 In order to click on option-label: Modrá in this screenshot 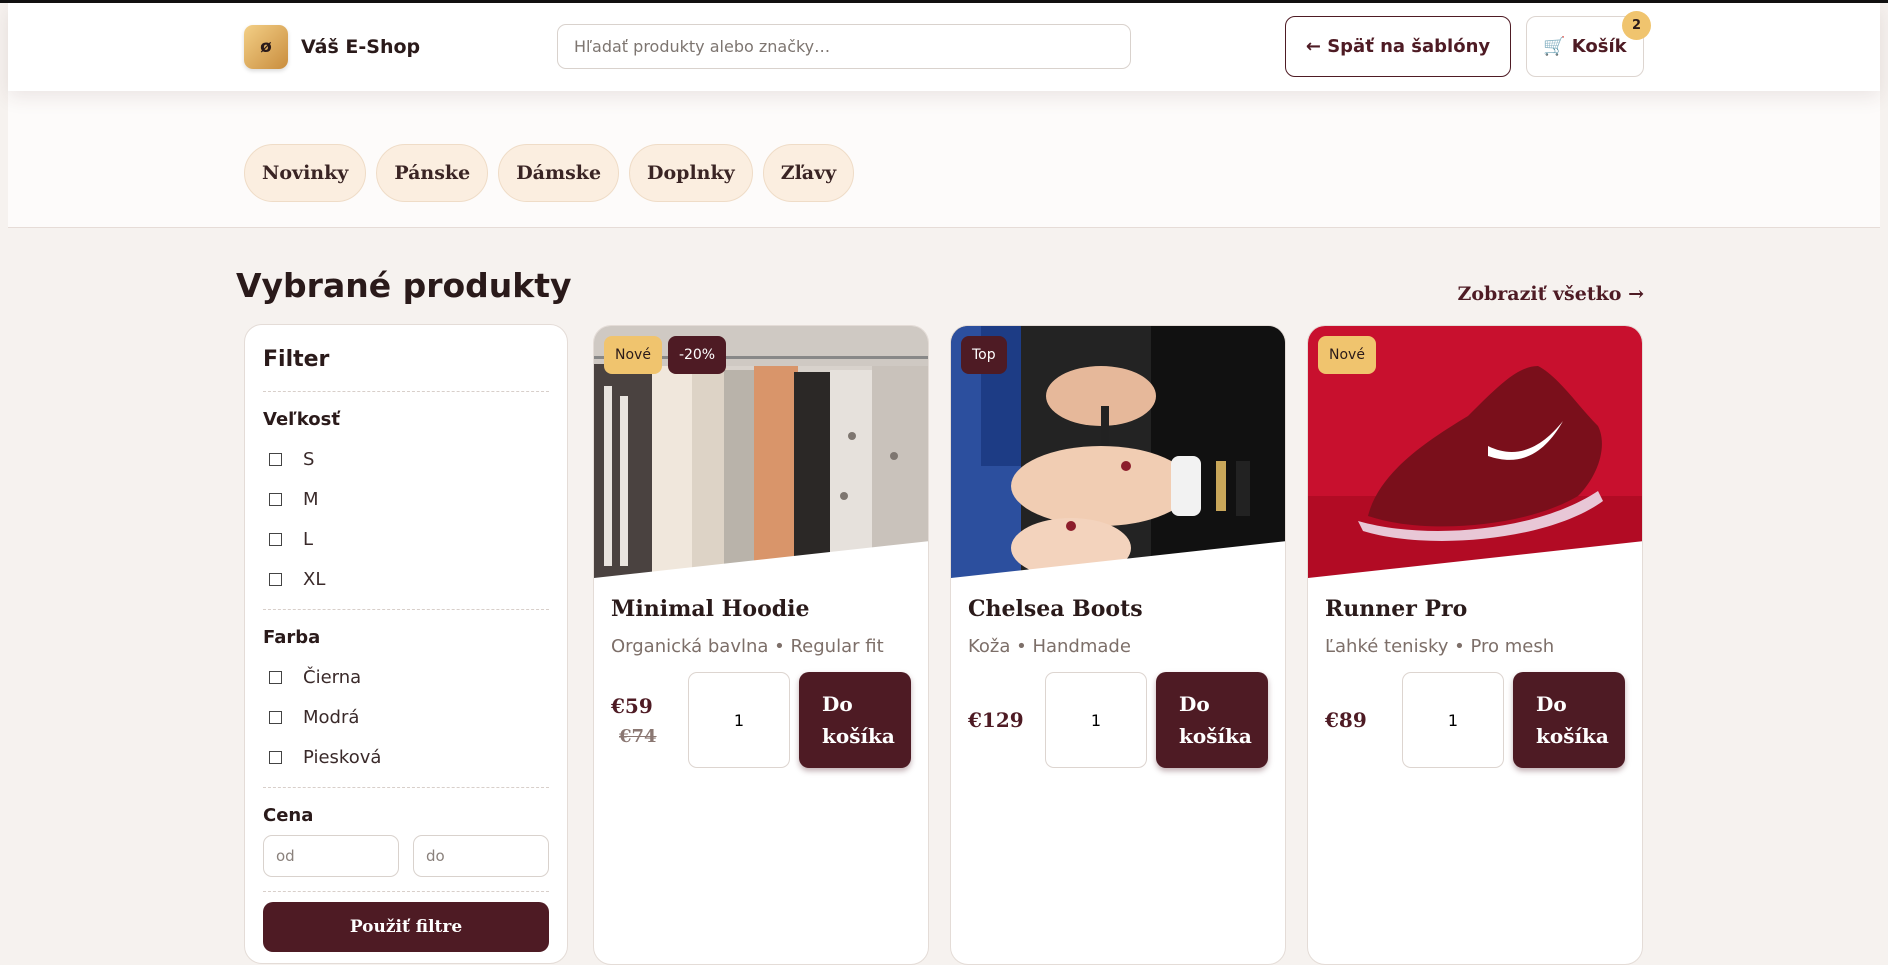, I will do `click(331, 717)`.